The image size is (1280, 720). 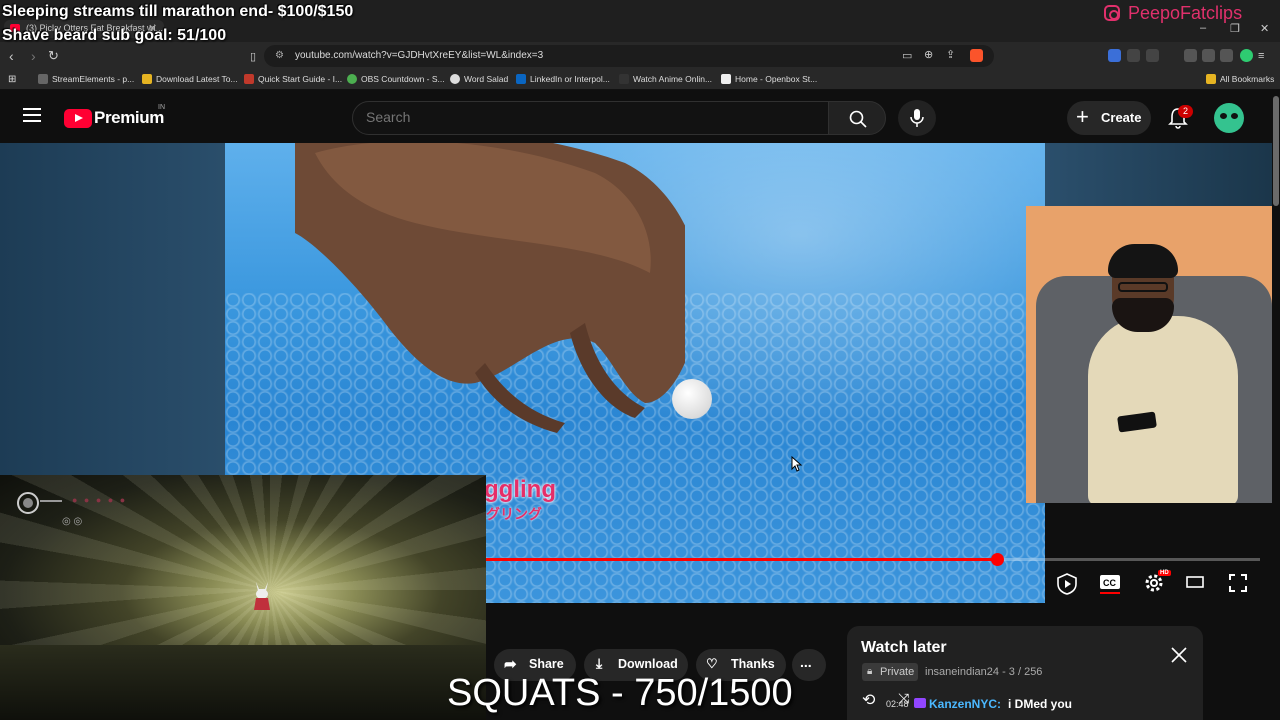 I want to click on youtube-logo-icon, so click(x=78, y=118).